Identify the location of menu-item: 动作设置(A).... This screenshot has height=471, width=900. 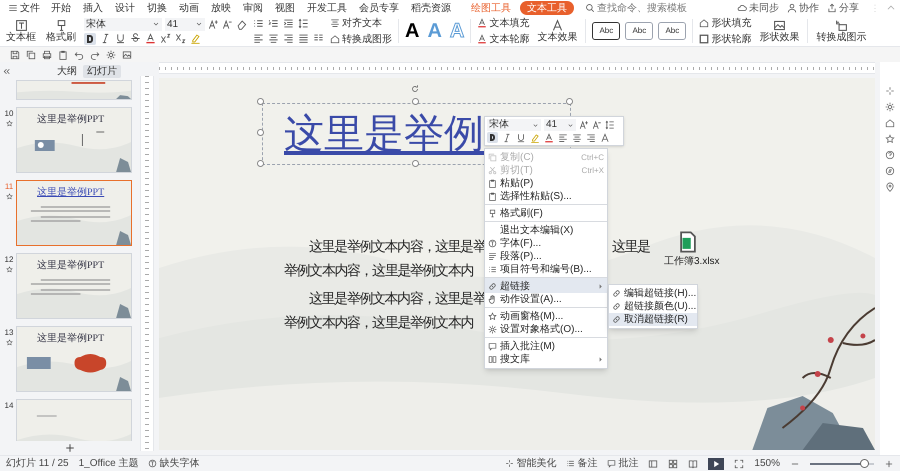
(546, 299).